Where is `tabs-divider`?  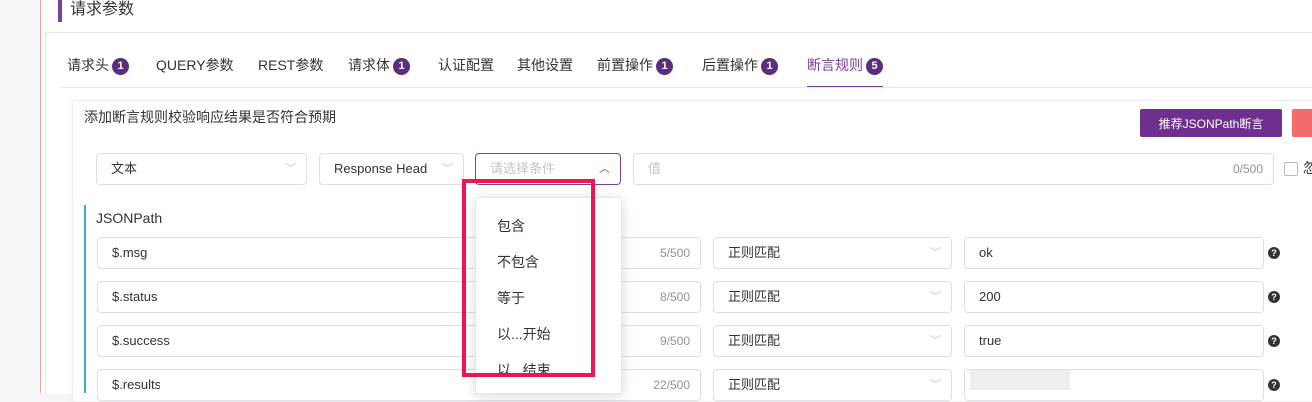 tabs-divider is located at coordinates (686, 87).